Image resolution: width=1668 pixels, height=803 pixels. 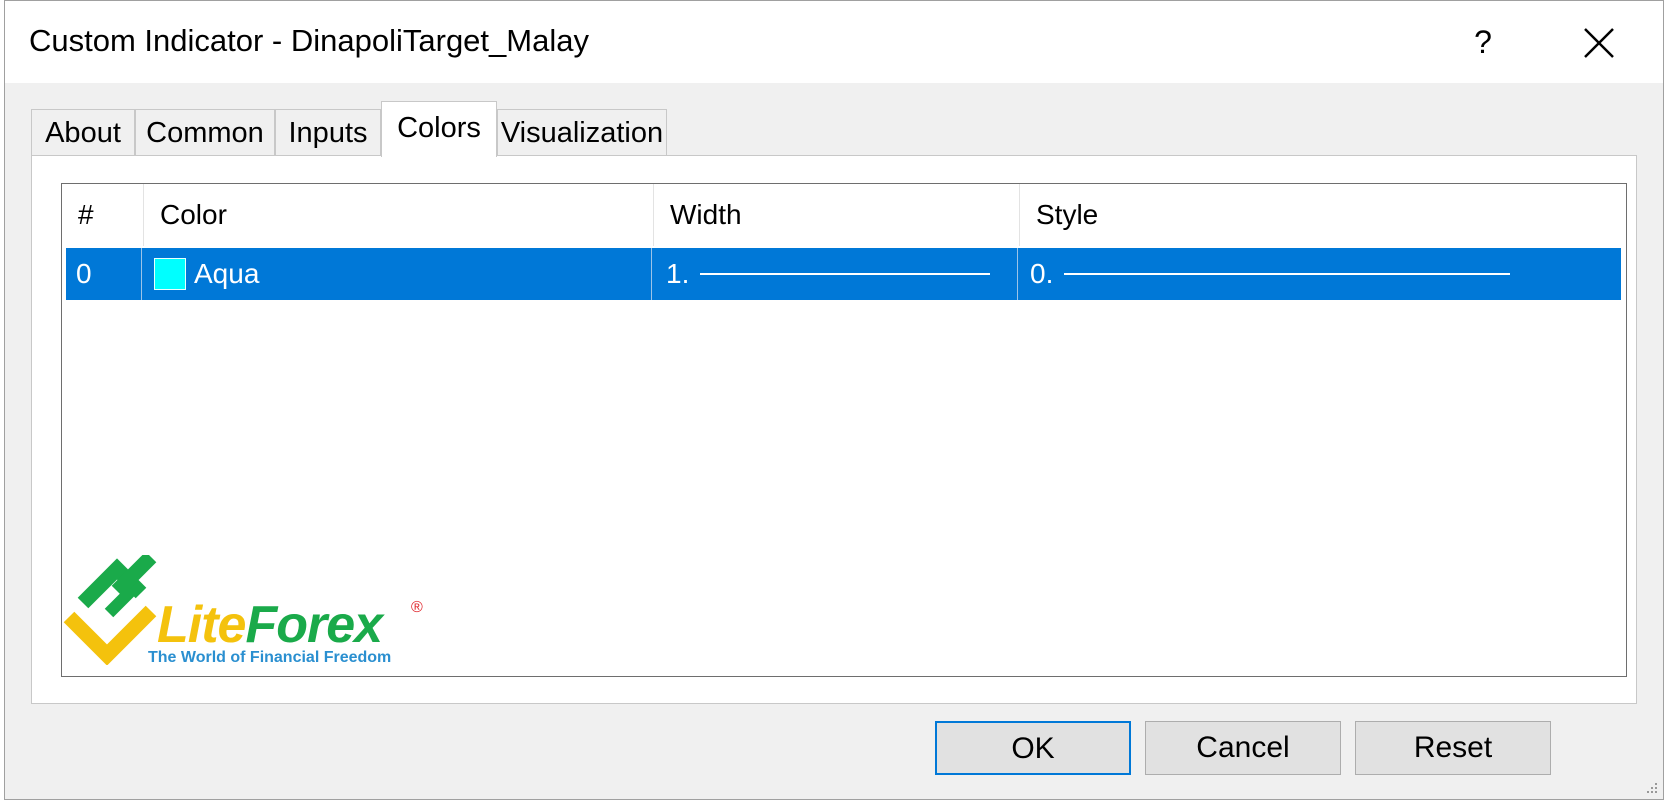 I want to click on window-title: Custom Indicator - DinapoliTarget_Malay, so click(x=309, y=40).